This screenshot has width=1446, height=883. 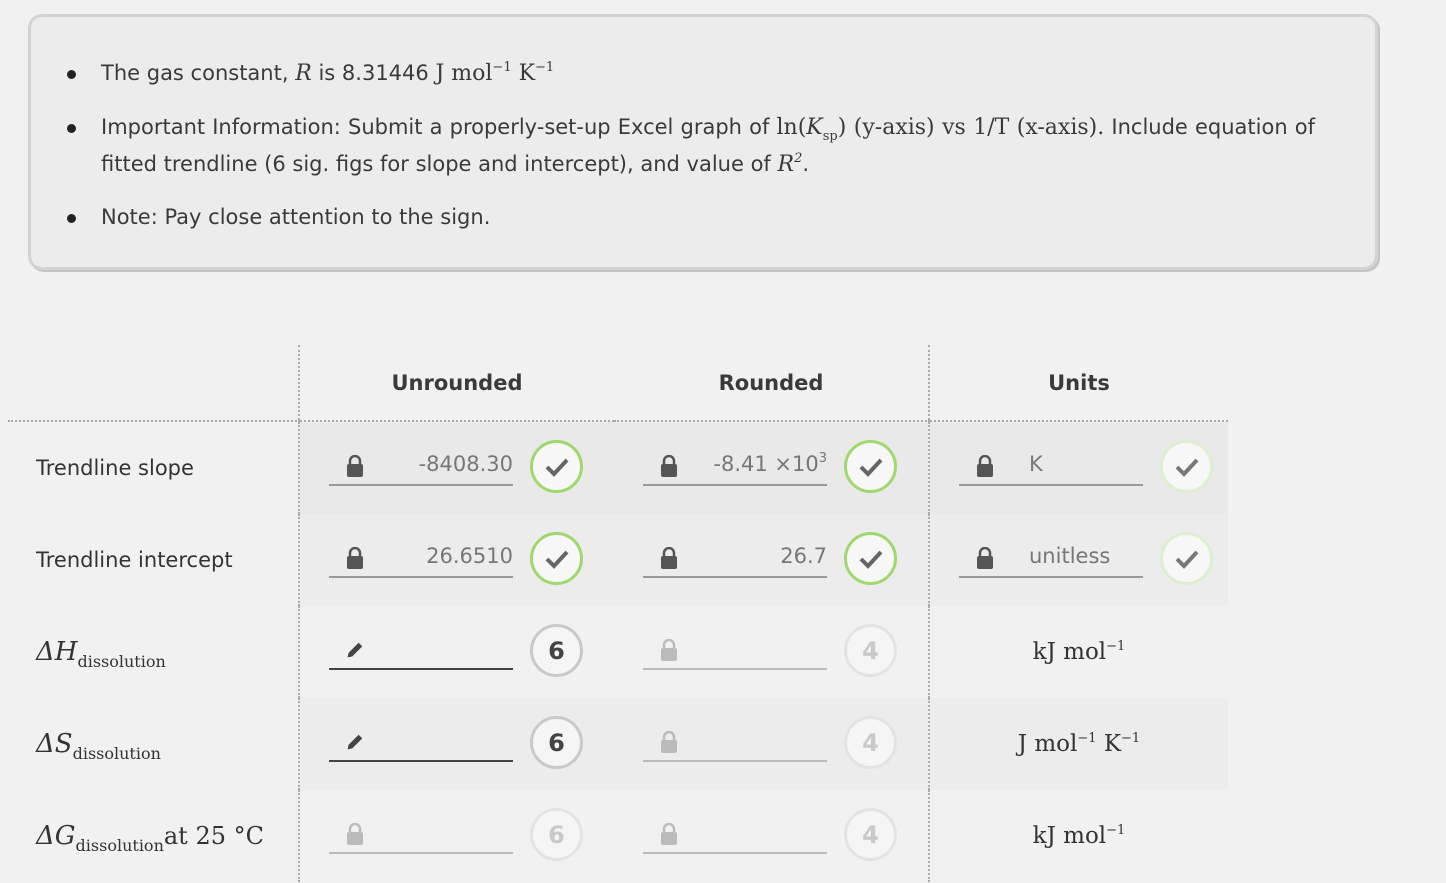 I want to click on col-header-units: Units, so click(x=1078, y=383).